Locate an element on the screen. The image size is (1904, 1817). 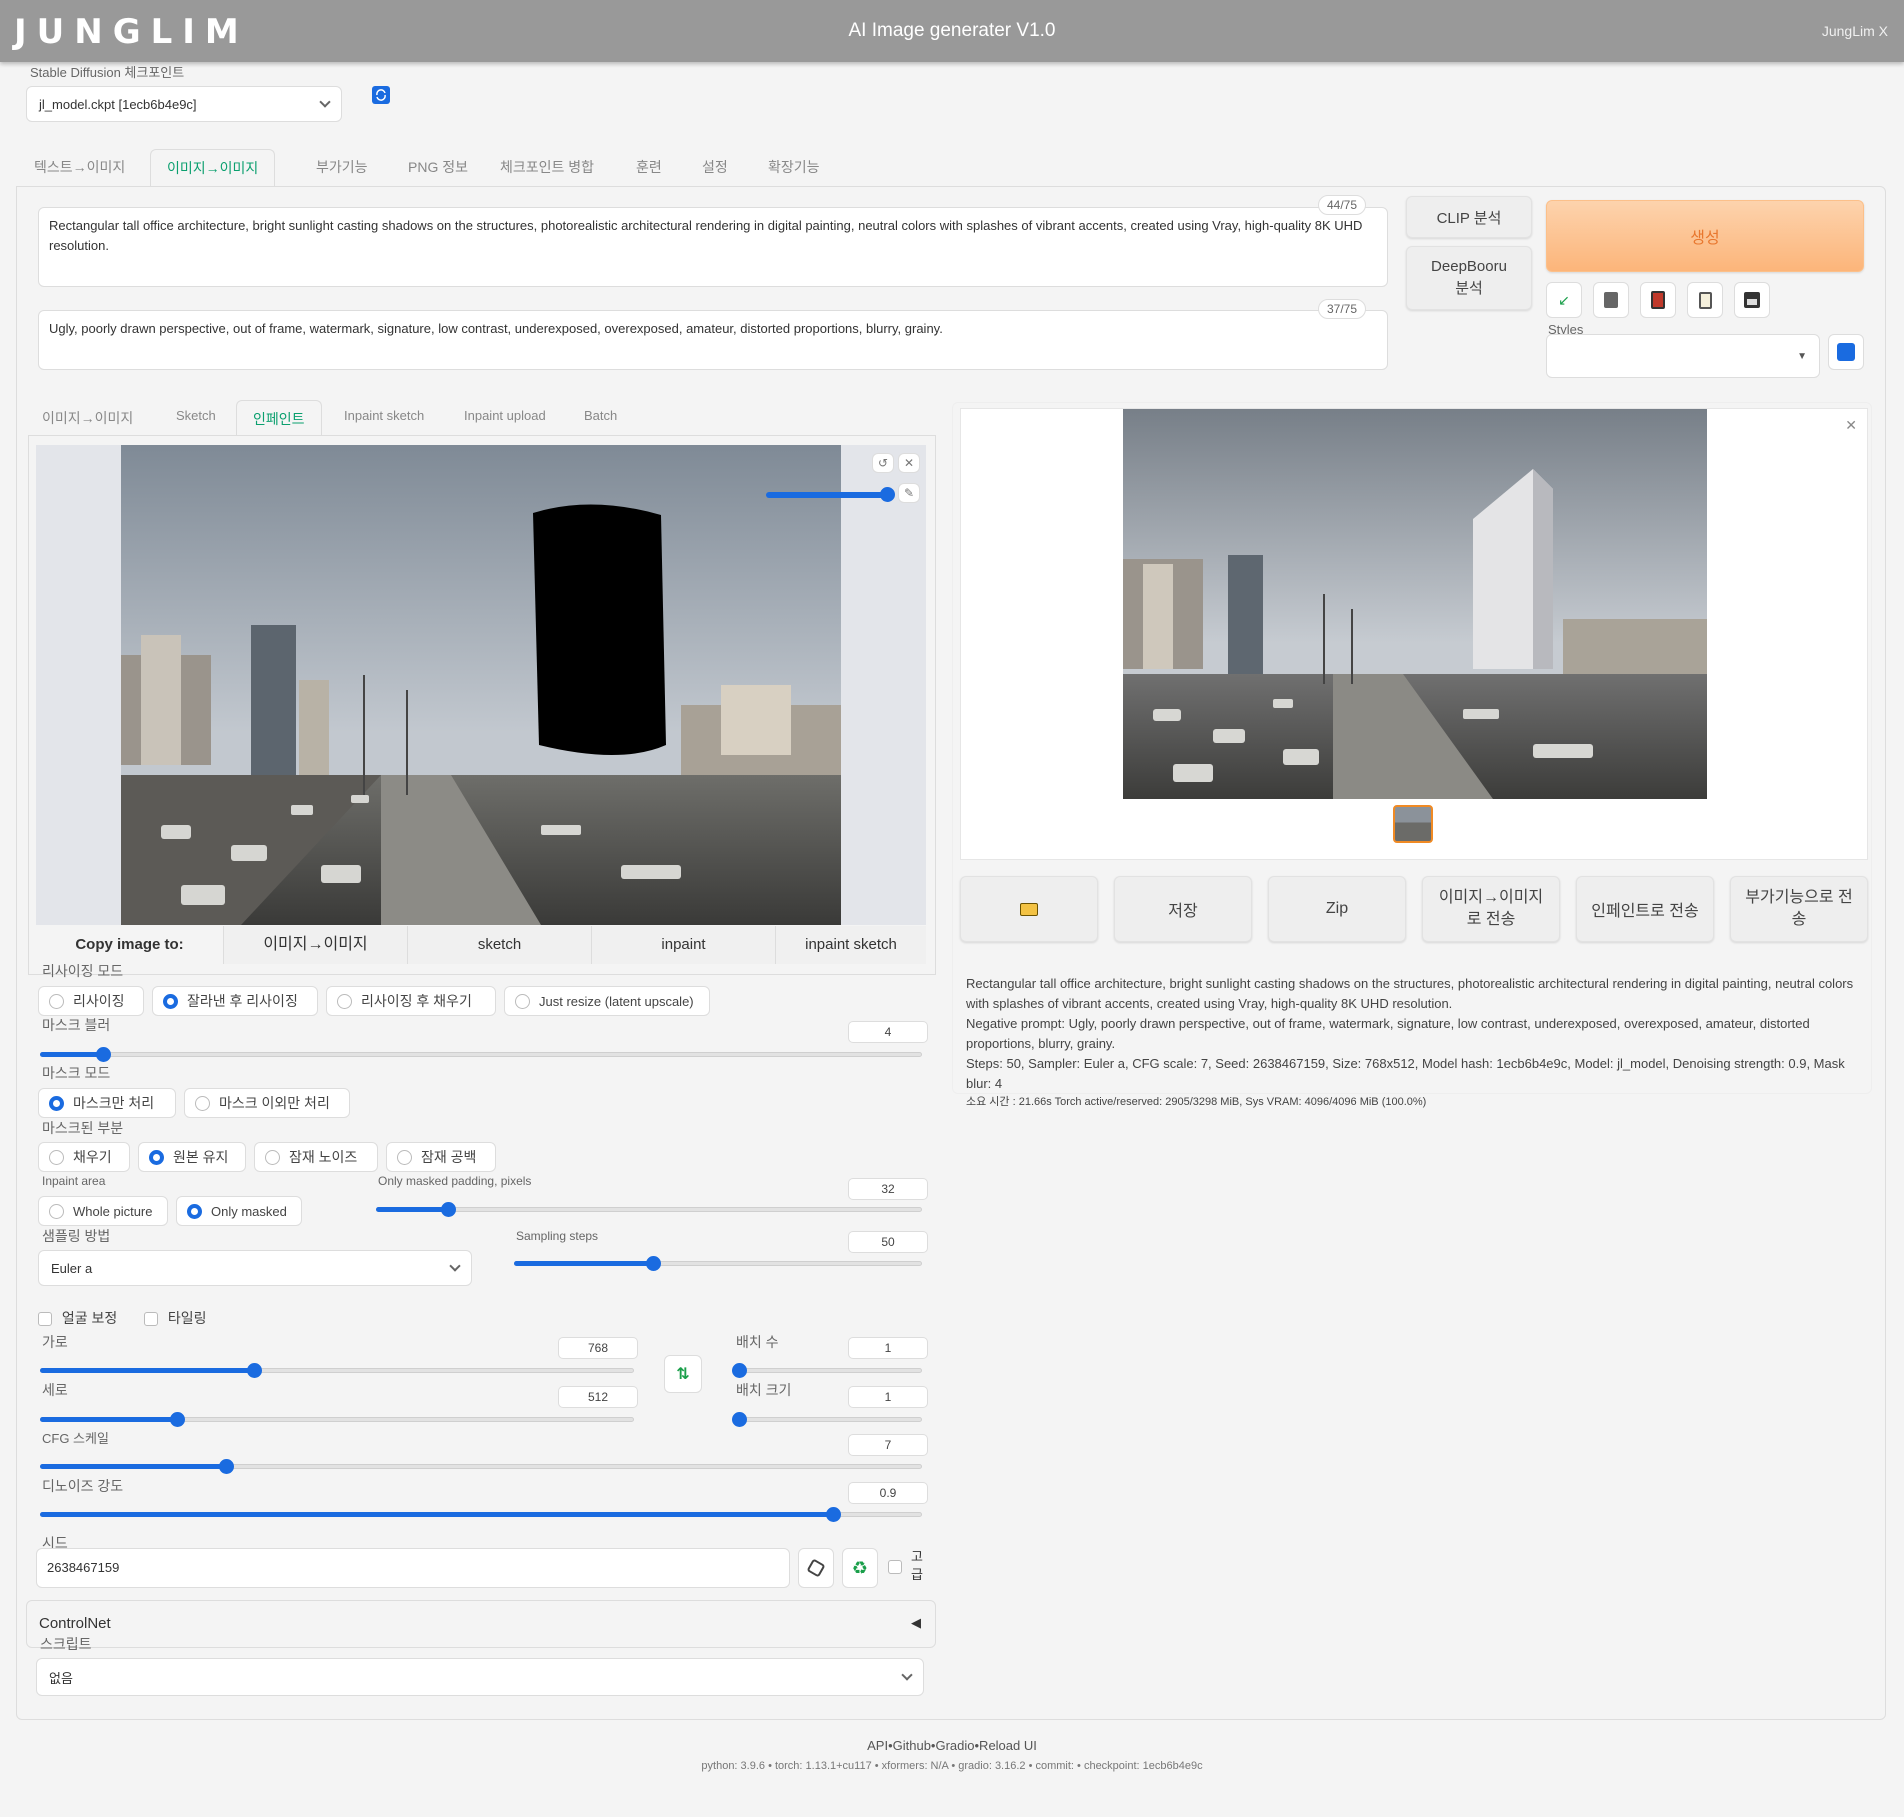
styles-select: ▼ is located at coordinates (1683, 356).